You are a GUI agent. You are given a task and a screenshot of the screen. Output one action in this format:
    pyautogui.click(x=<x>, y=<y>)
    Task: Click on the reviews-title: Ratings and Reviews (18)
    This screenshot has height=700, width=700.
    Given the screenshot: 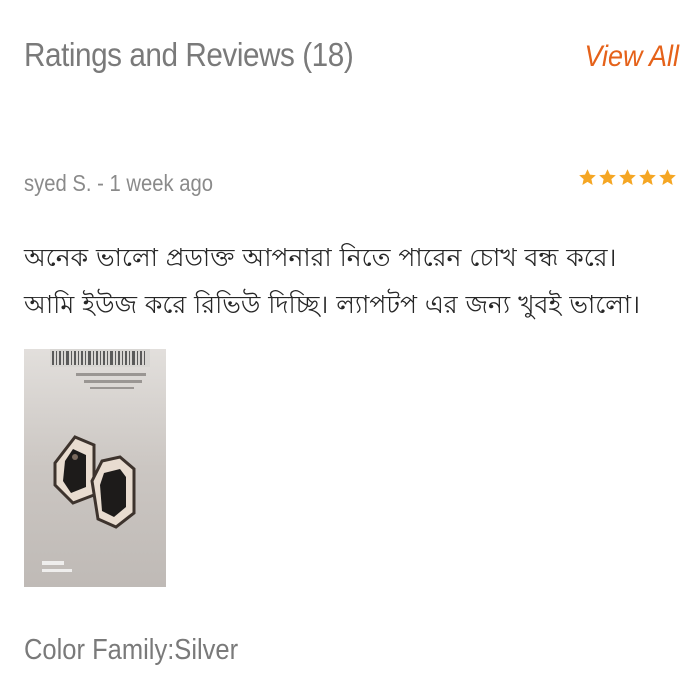 What is the action you would take?
    pyautogui.click(x=189, y=54)
    